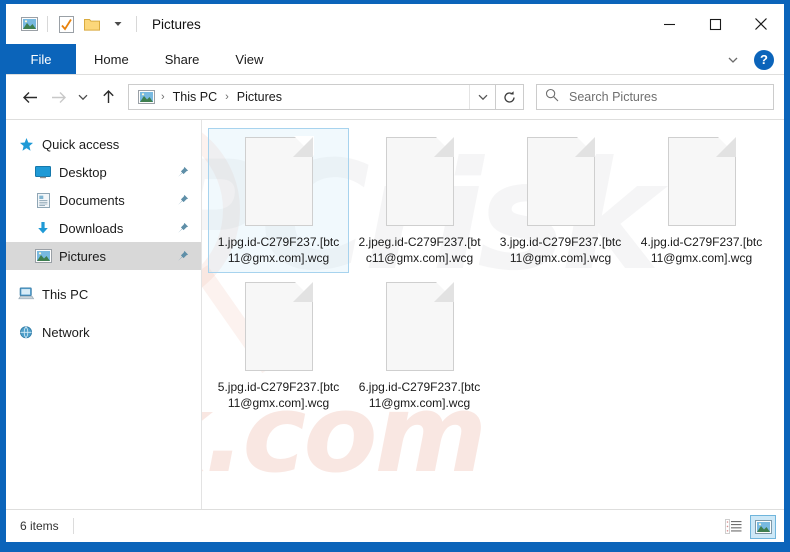  Describe the element at coordinates (103, 294) in the screenshot. I see `sidebar-item-this-pc: This PC` at that location.